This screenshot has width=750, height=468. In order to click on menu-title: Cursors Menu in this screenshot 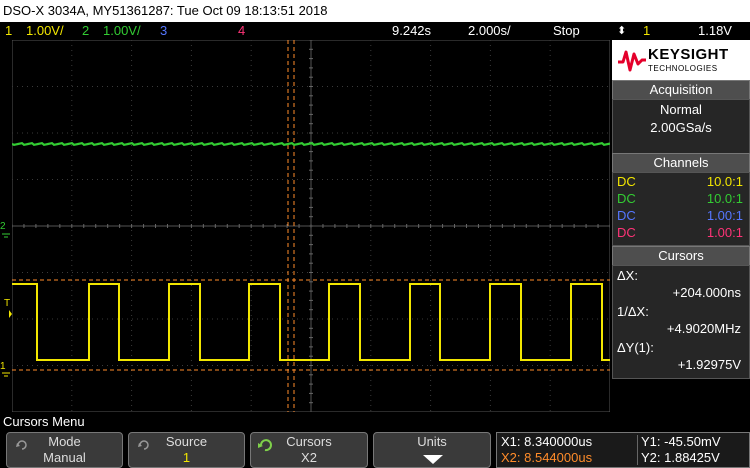, I will do `click(375, 422)`.